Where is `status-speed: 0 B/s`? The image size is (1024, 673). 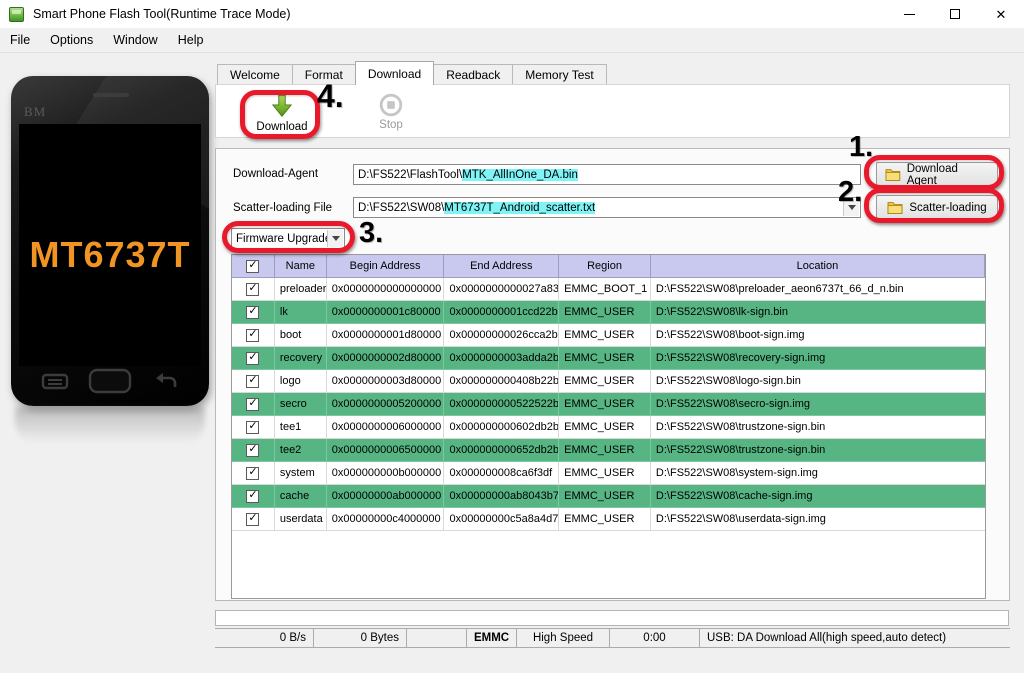
status-speed: 0 B/s is located at coordinates (264, 638).